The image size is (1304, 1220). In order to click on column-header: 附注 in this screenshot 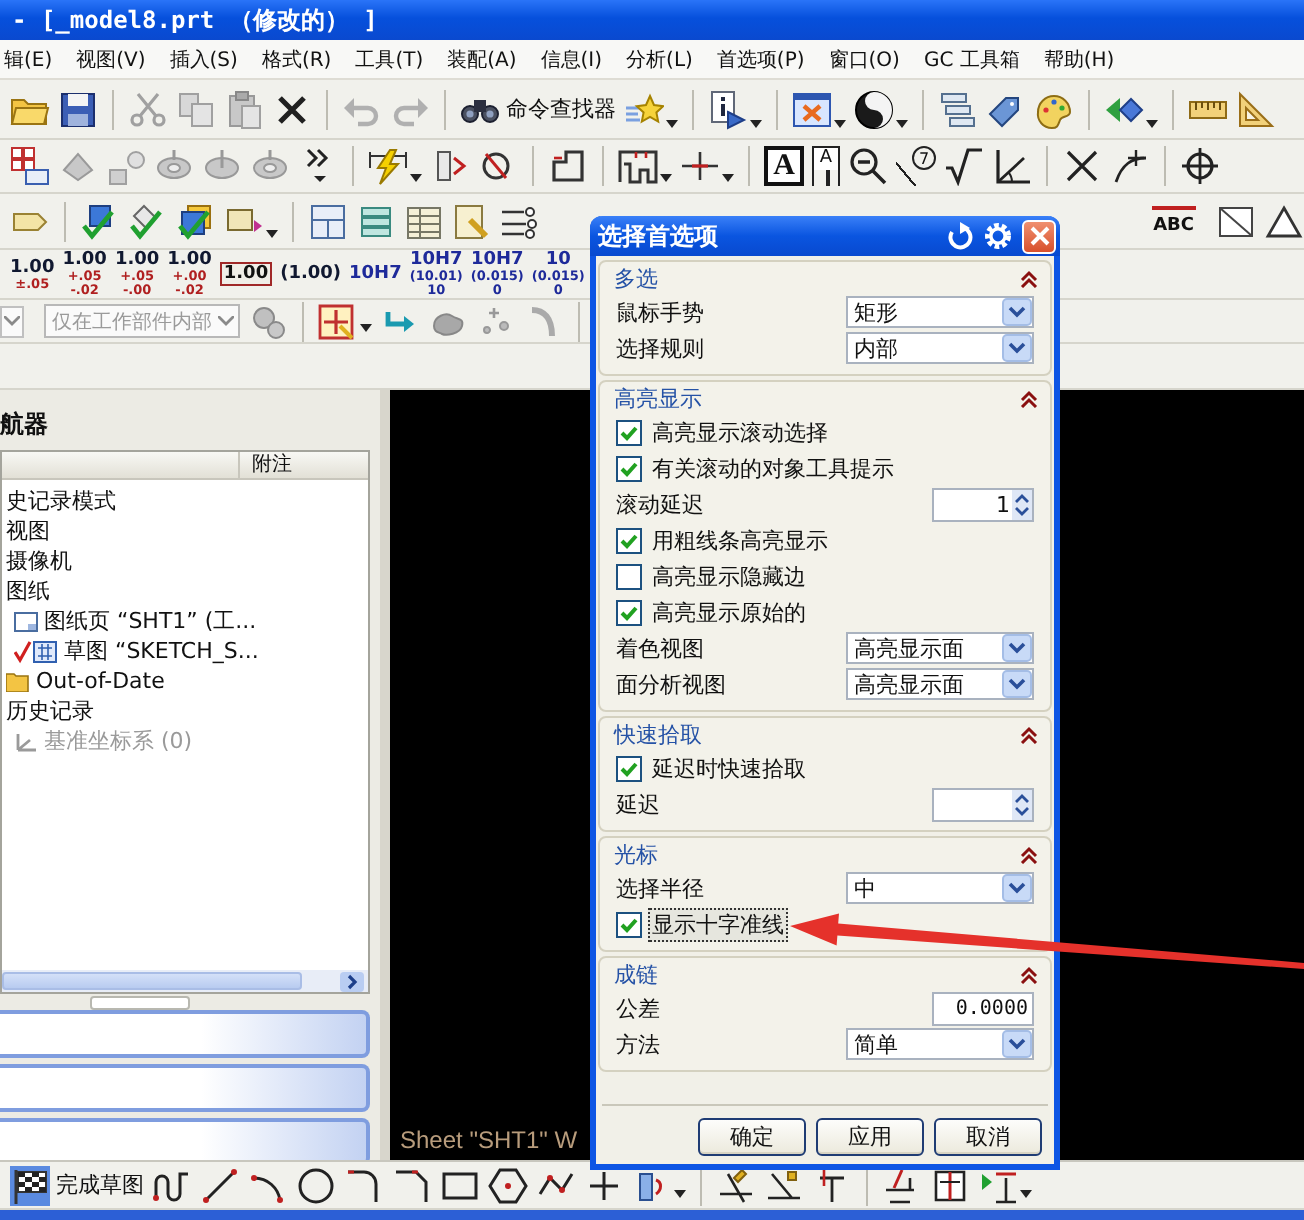, I will do `click(266, 465)`.